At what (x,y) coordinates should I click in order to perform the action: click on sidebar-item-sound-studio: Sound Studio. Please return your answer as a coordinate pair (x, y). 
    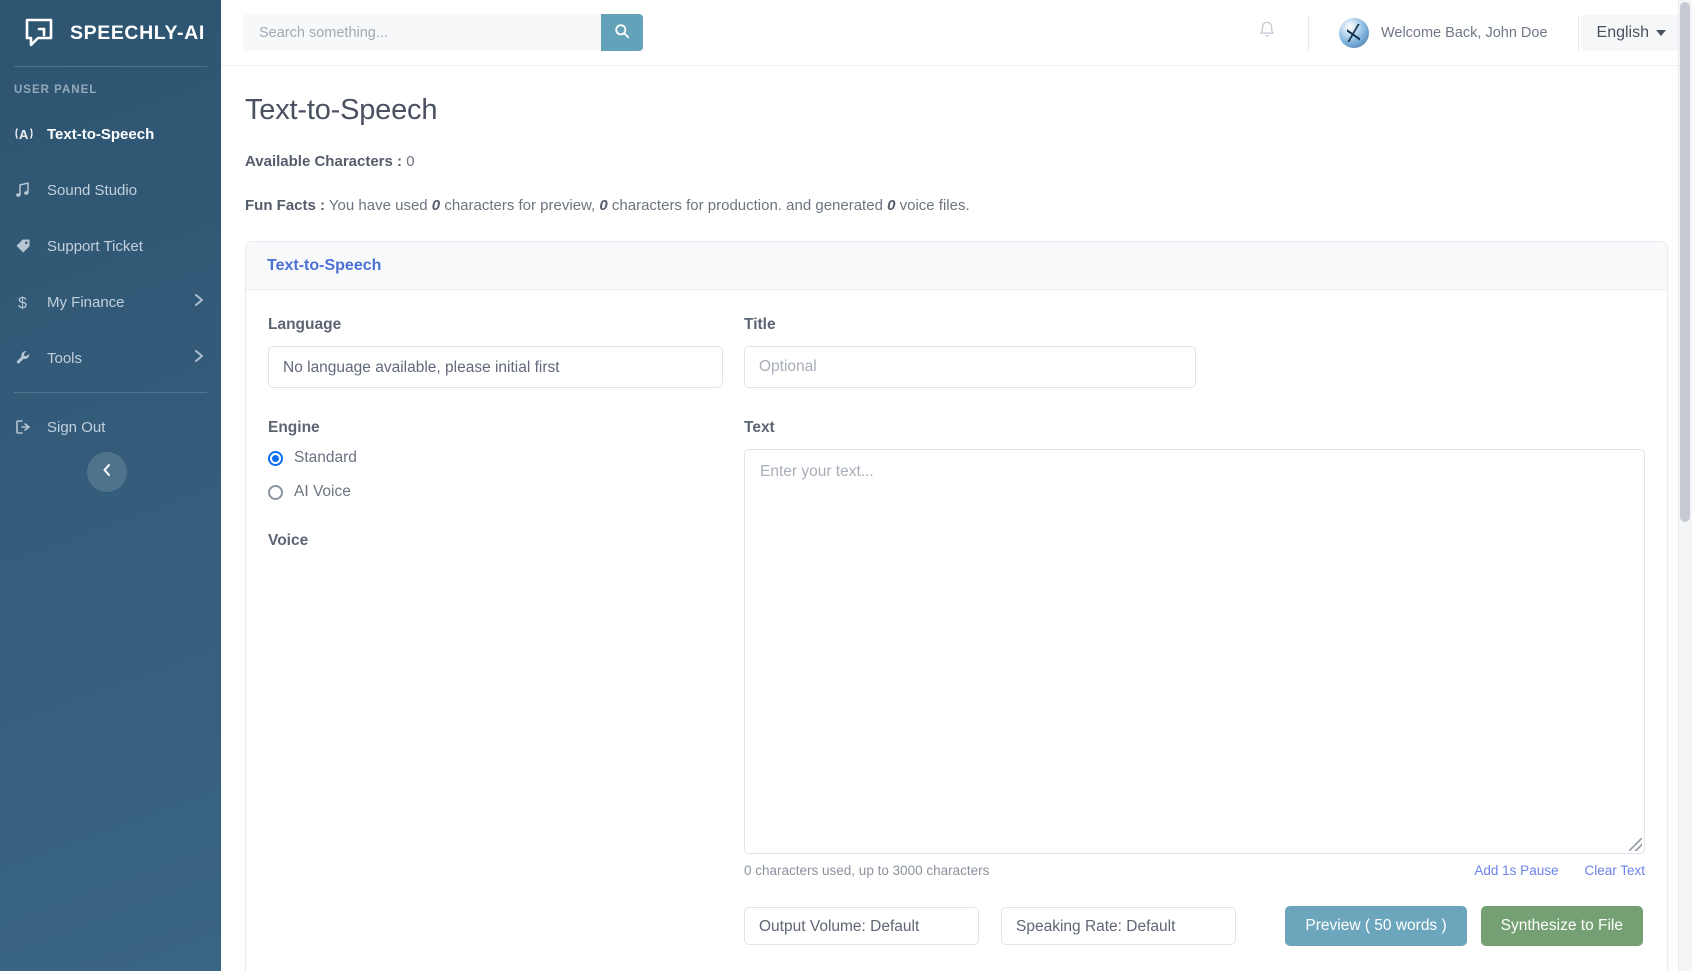
    Looking at the image, I should click on (110, 190).